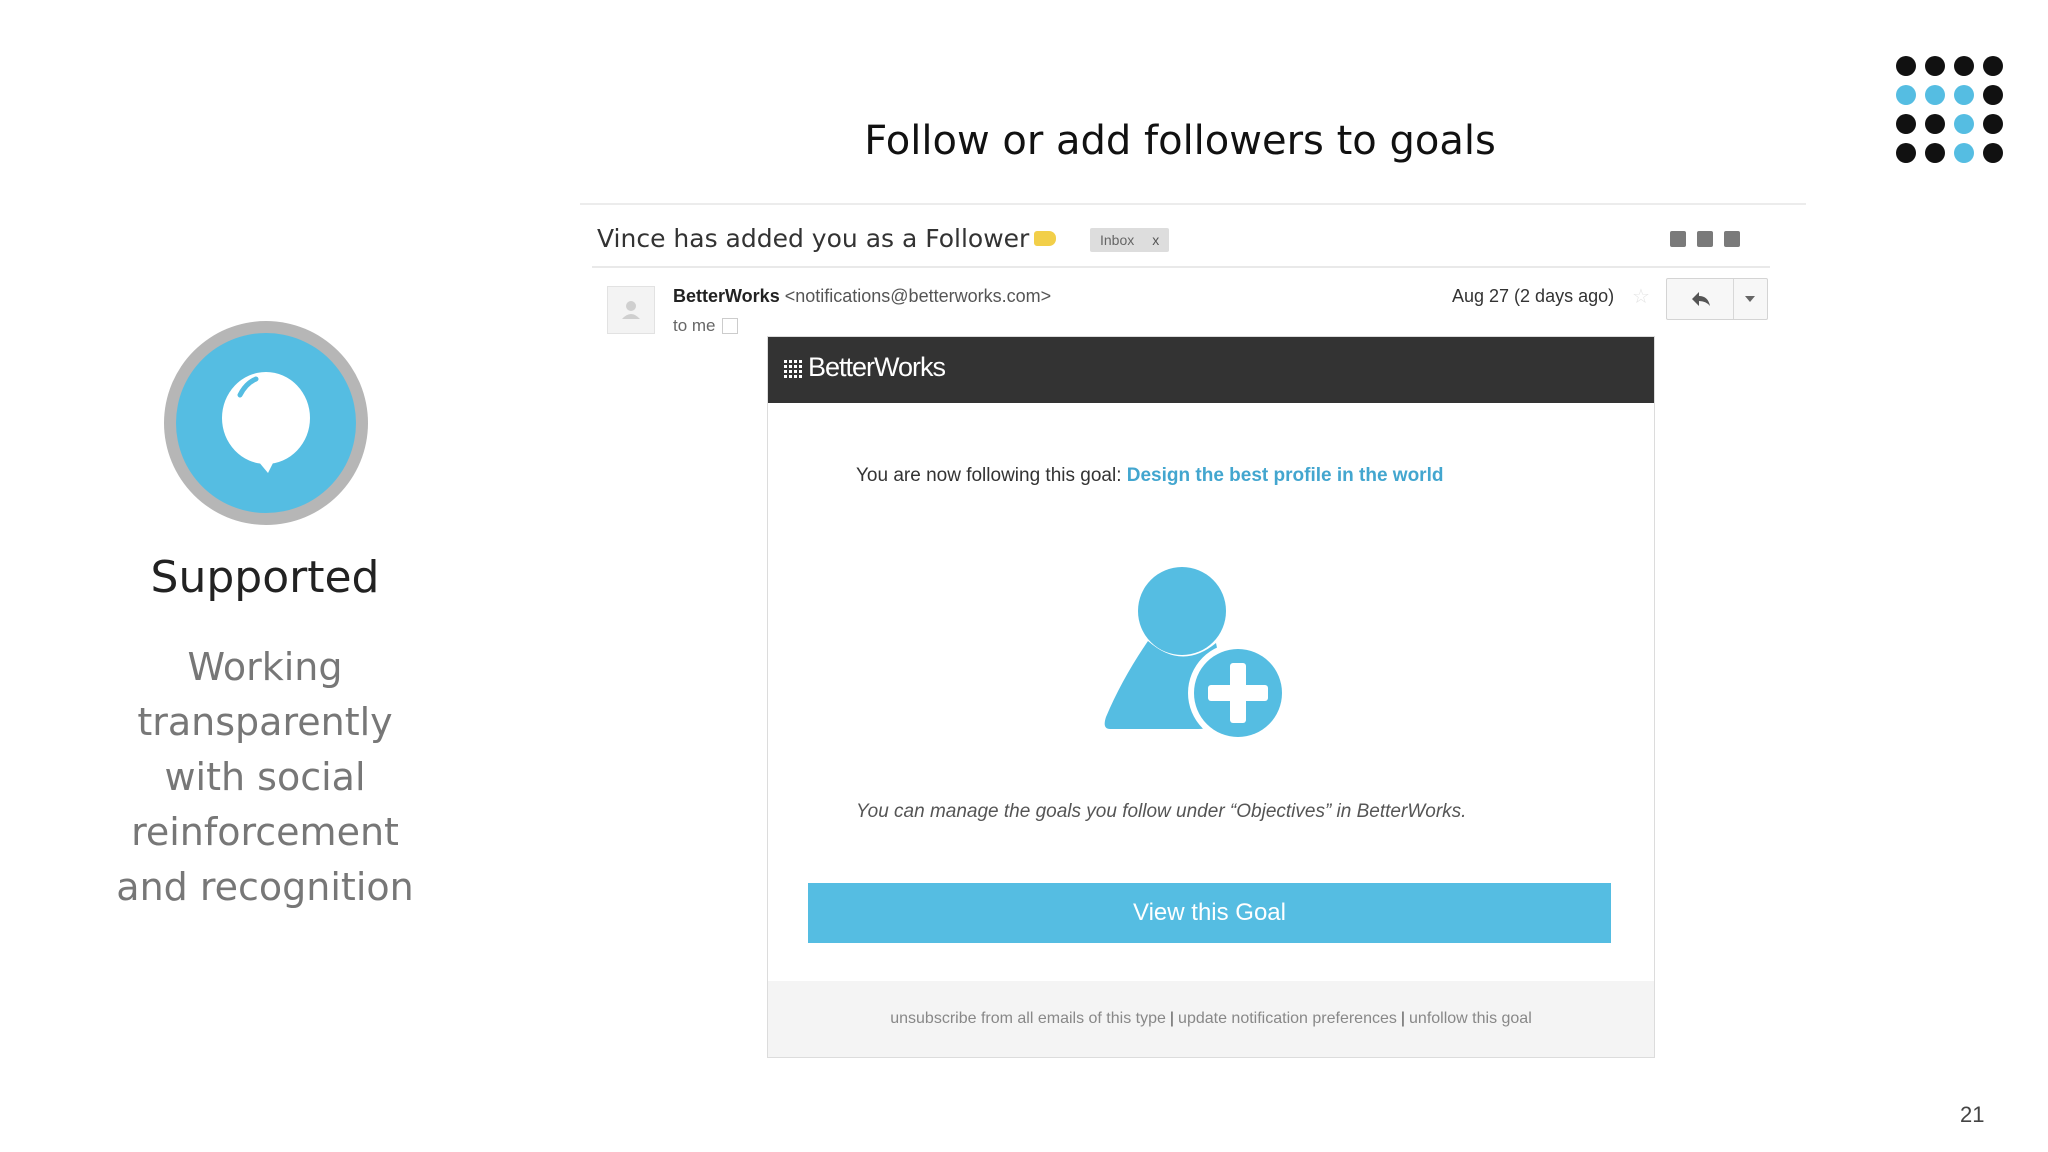 This screenshot has width=2048, height=1152. Describe the element at coordinates (1045, 238) in the screenshot. I see `importance-marker-icon` at that location.